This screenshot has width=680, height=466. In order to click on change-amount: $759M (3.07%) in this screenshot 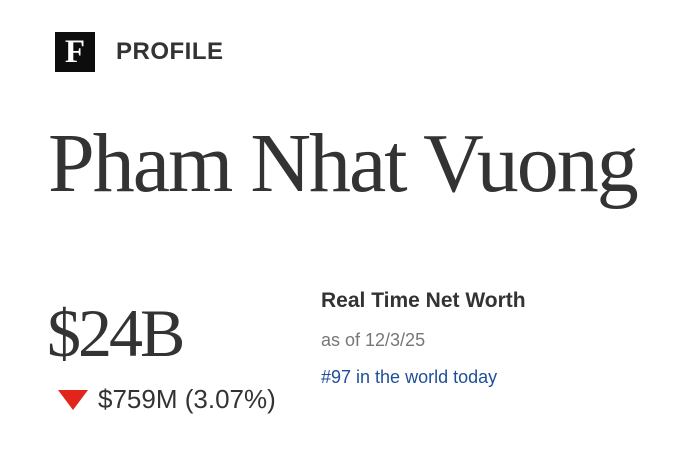, I will do `click(187, 399)`.